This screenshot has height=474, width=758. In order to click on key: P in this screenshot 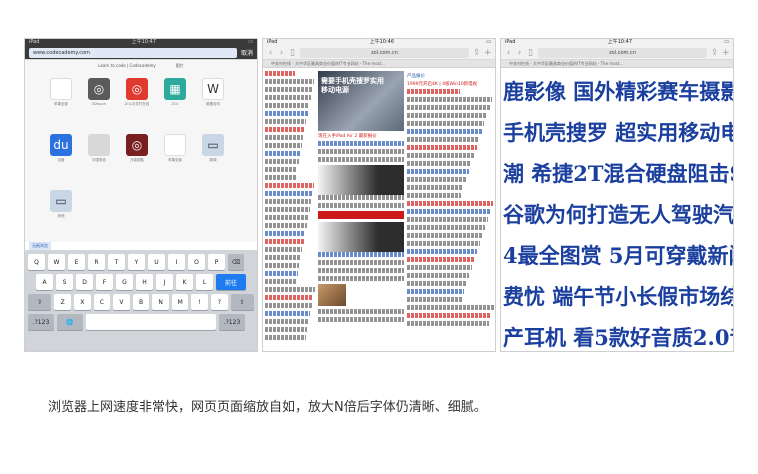, I will do `click(216, 262)`.